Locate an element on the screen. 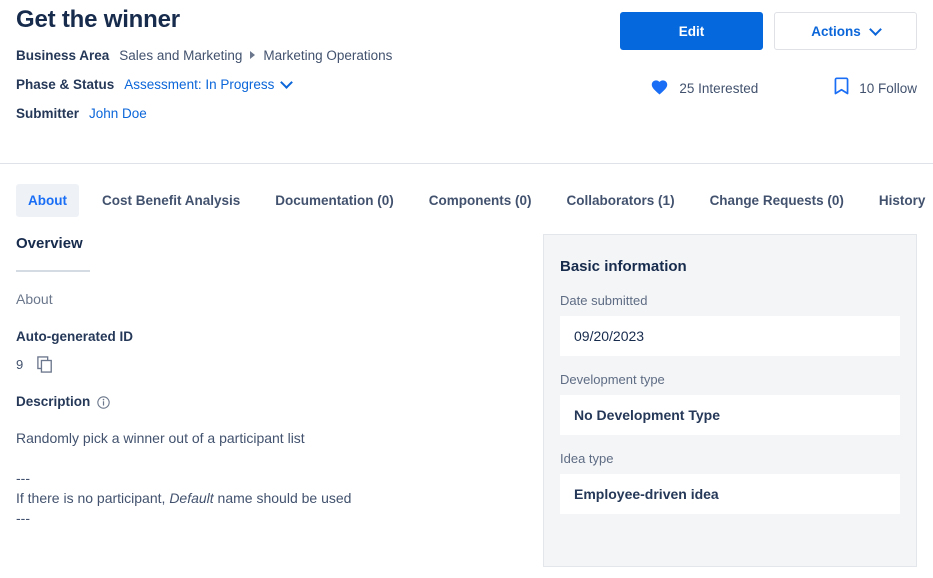 The height and width of the screenshot is (578, 933). field-date-submitted-label: Date submitted is located at coordinates (604, 300).